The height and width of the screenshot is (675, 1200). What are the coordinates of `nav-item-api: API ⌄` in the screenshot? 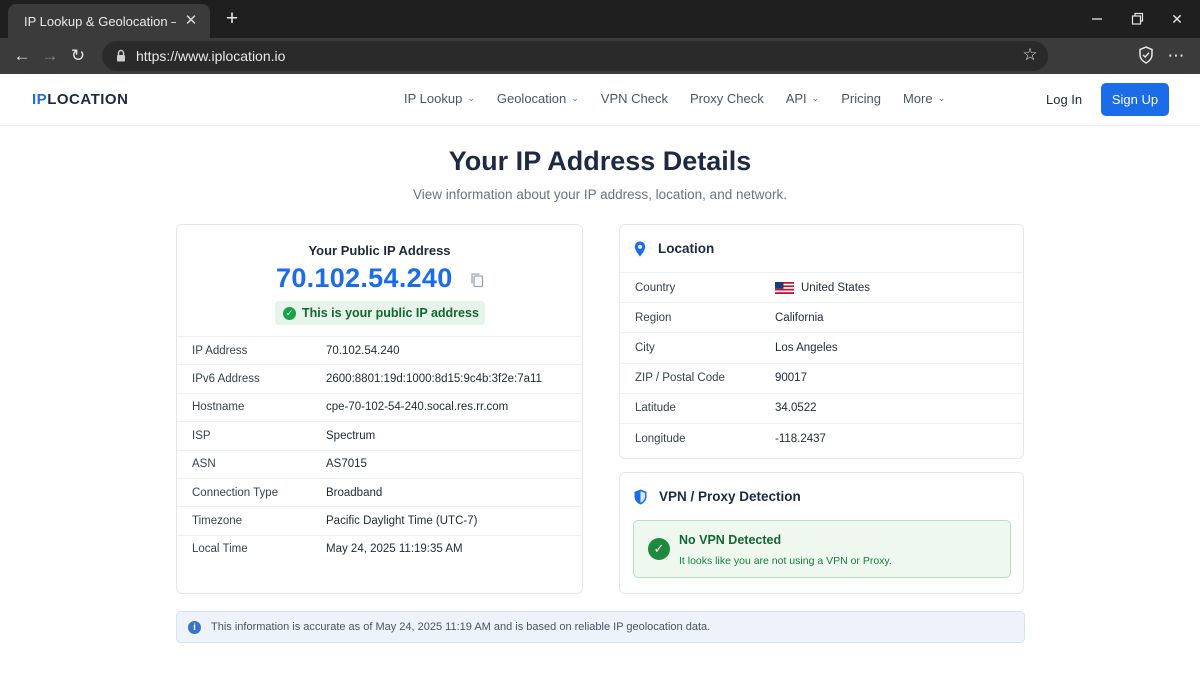 It's located at (803, 98).